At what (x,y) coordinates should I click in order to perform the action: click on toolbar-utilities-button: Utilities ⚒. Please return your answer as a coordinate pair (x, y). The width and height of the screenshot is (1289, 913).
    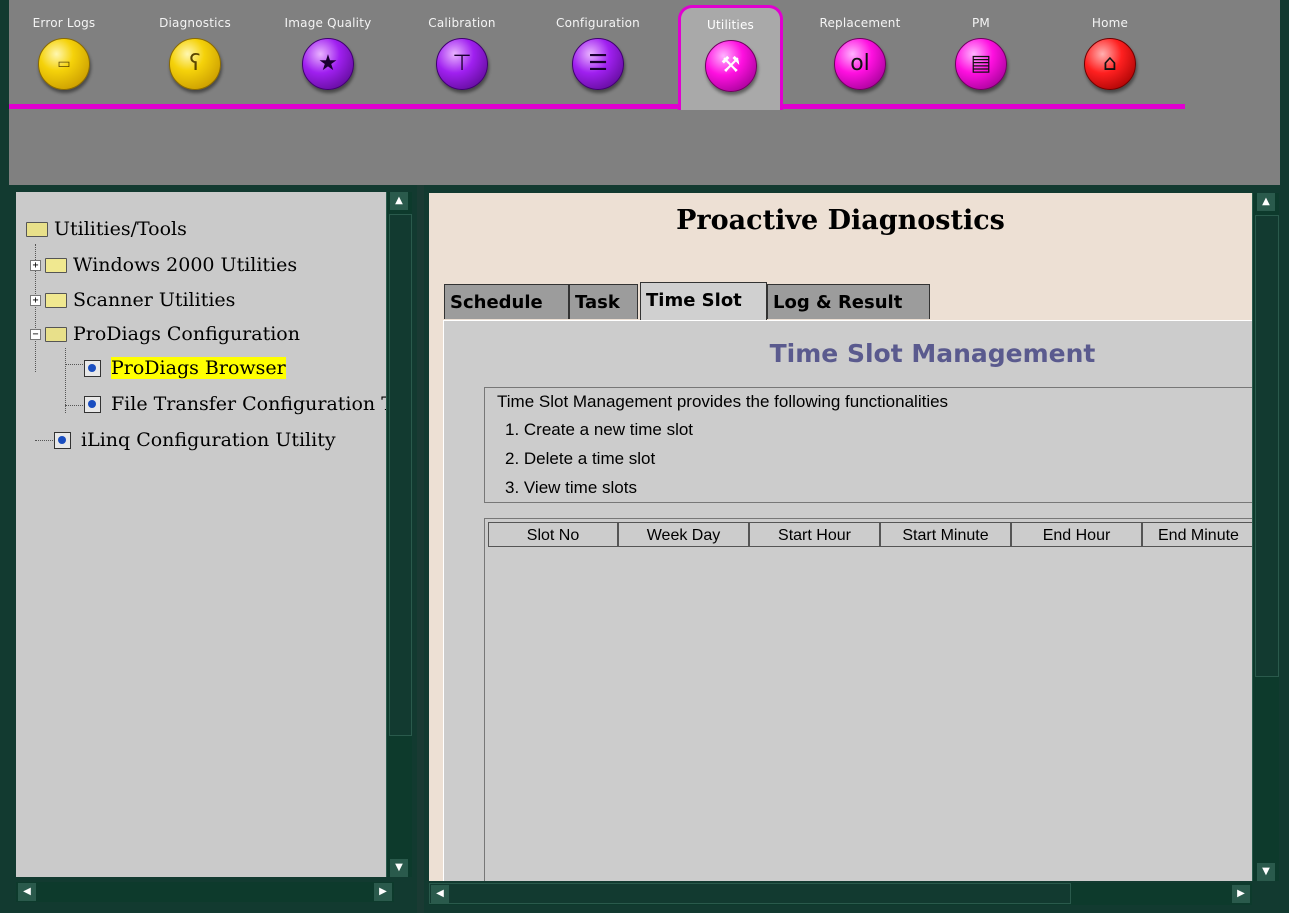
    Looking at the image, I should click on (730, 57).